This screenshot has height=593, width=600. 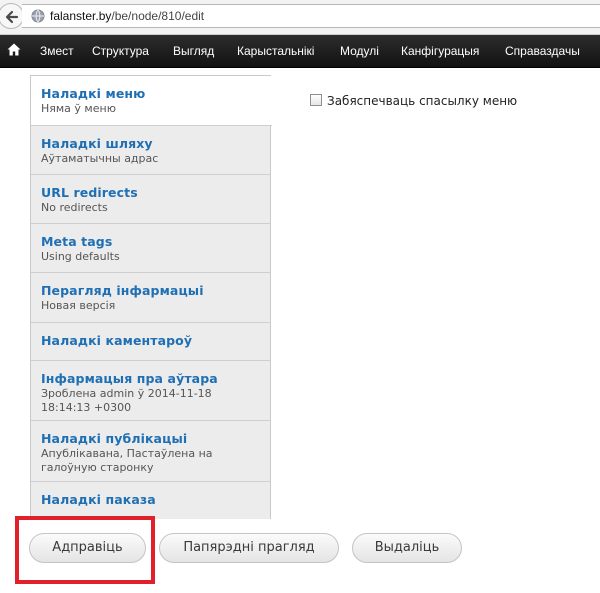 What do you see at coordinates (100, 158) in the screenshot?
I see `vtab-summary: Аўтаматычны адрас` at bounding box center [100, 158].